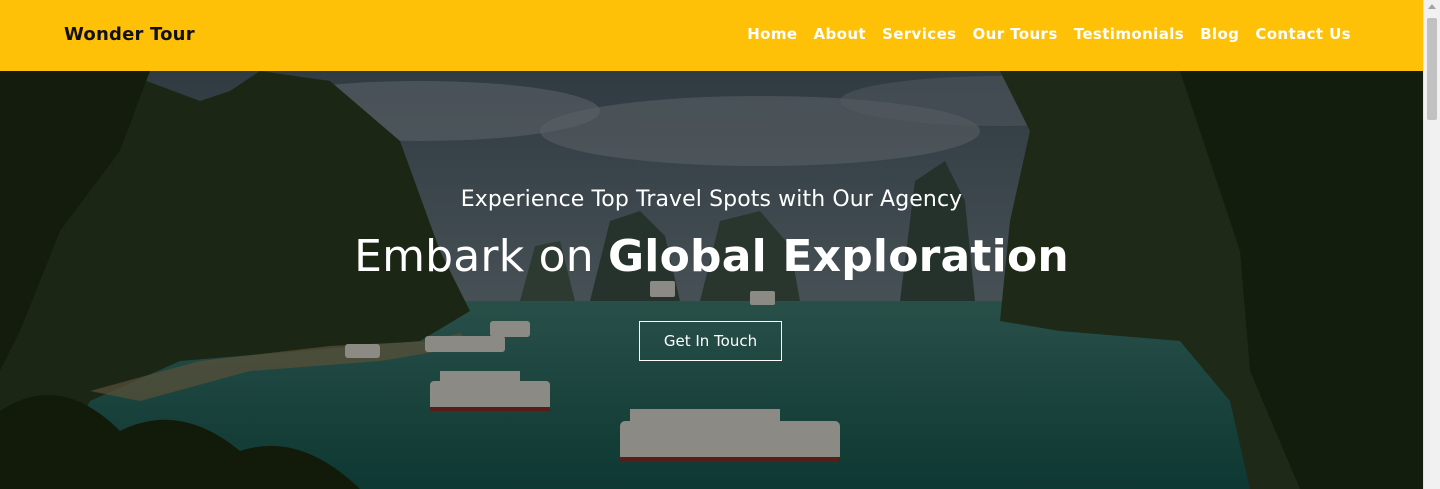  I want to click on page-scrollbar, so click(1431, 244).